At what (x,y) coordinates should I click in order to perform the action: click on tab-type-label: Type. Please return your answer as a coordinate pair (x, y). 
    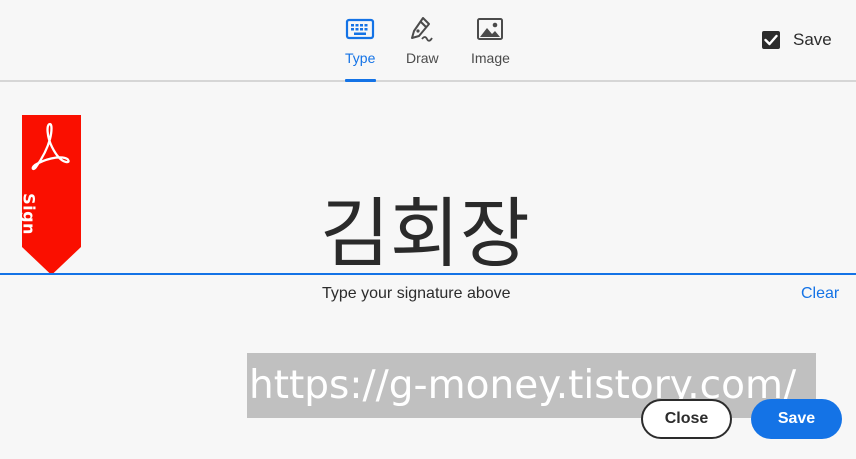
    Looking at the image, I should click on (360, 58).